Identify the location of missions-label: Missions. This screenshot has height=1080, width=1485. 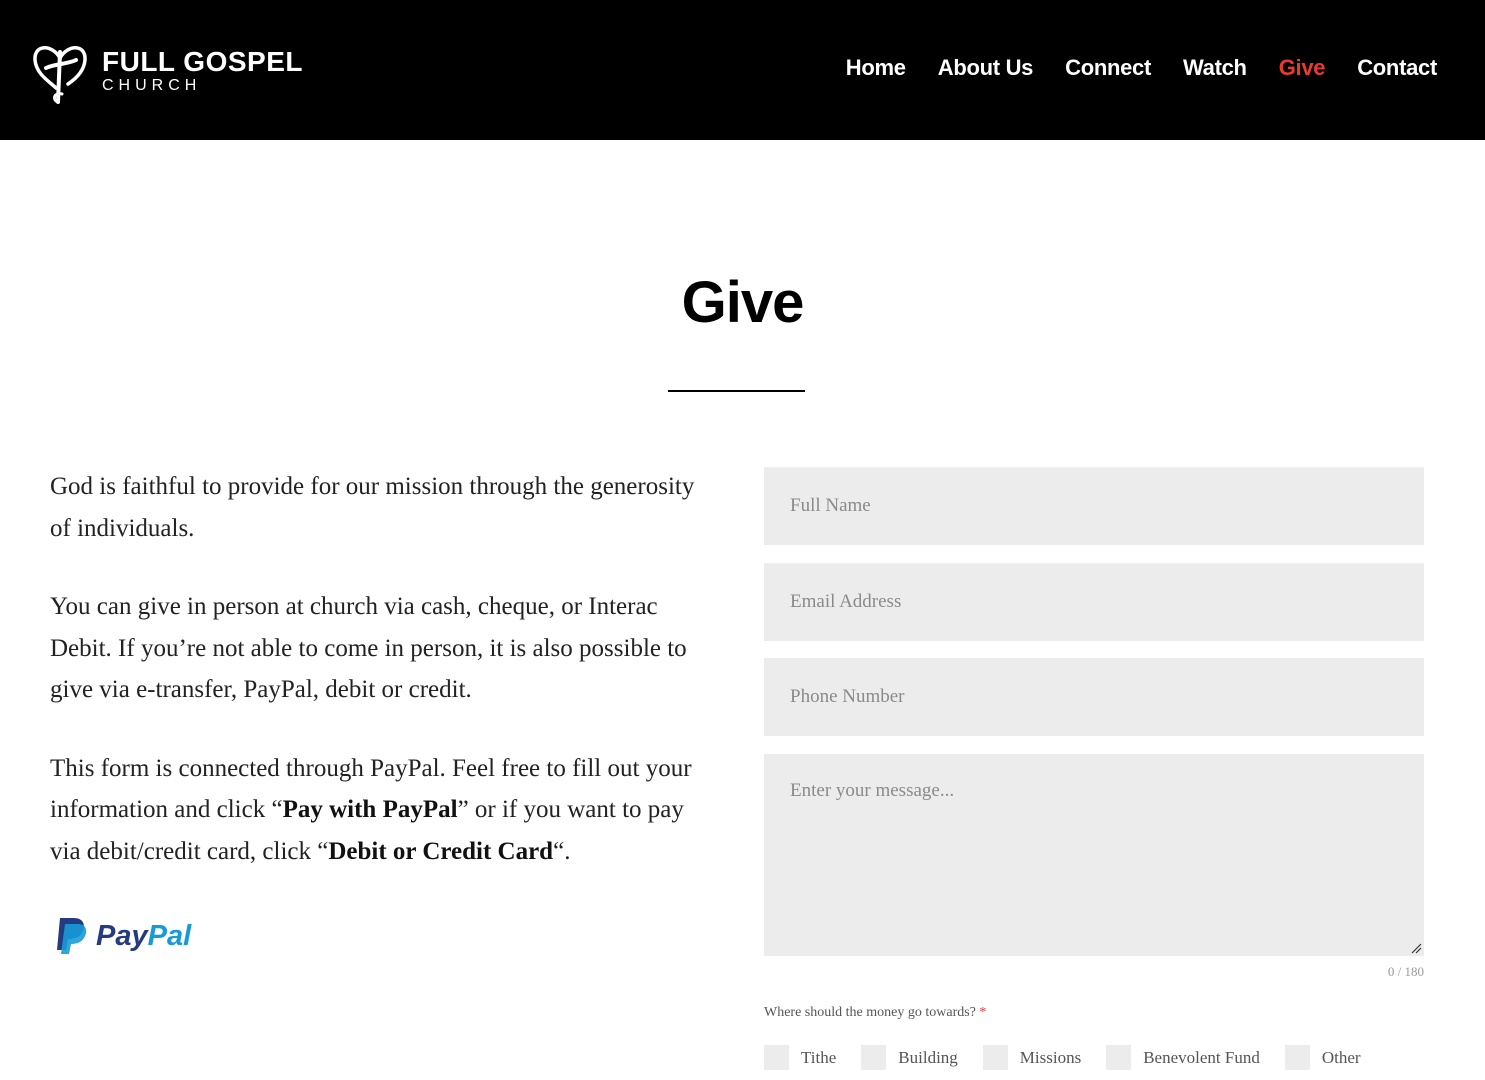
(1050, 1057).